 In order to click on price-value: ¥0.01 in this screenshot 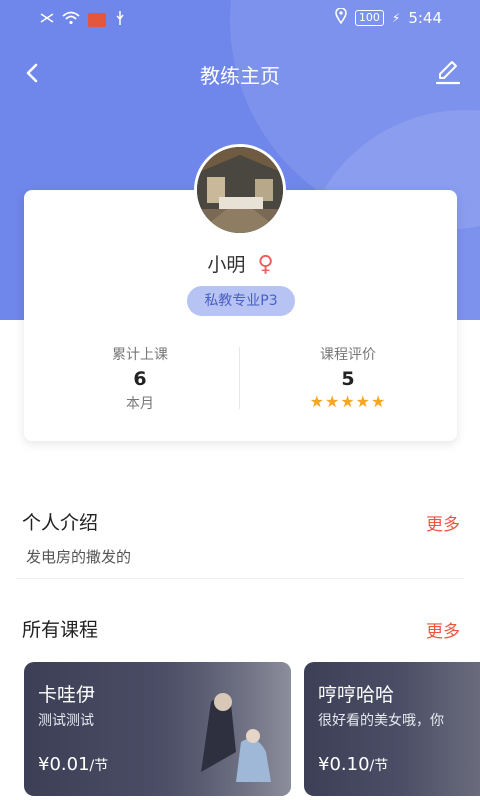, I will do `click(64, 764)`.